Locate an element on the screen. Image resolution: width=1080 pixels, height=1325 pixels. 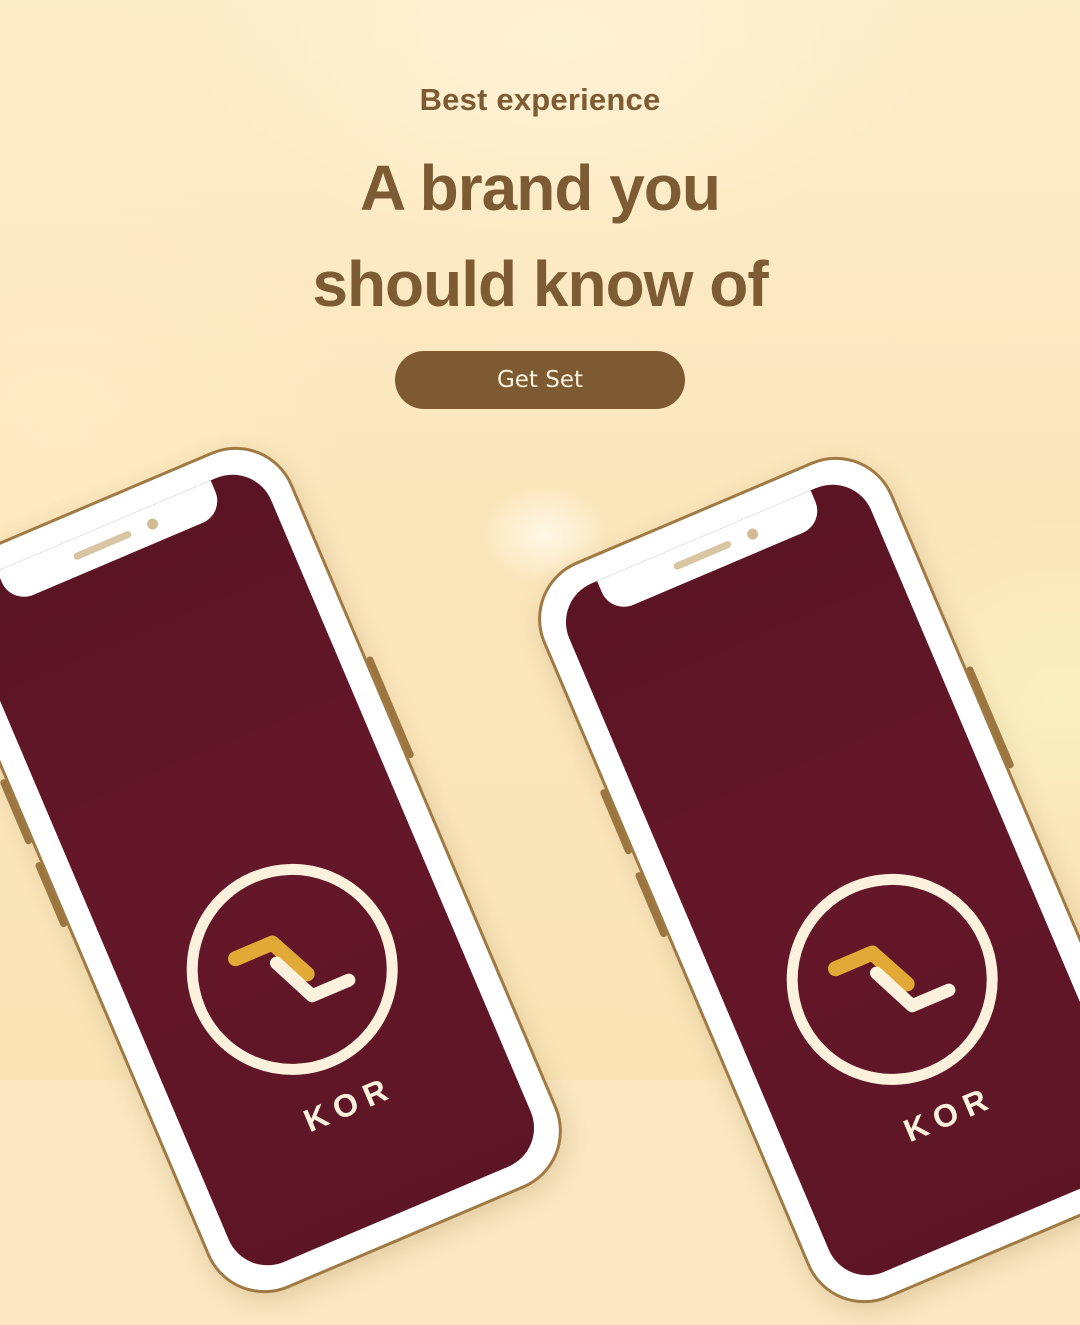
eyebrow-text: Best experience is located at coordinates (540, 99).